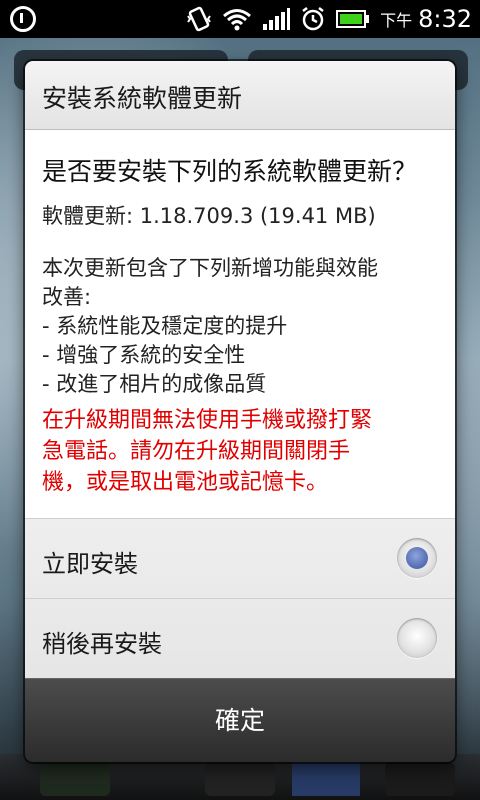 The image size is (480, 800). Describe the element at coordinates (277, 19) in the screenshot. I see `signal-icon` at that location.